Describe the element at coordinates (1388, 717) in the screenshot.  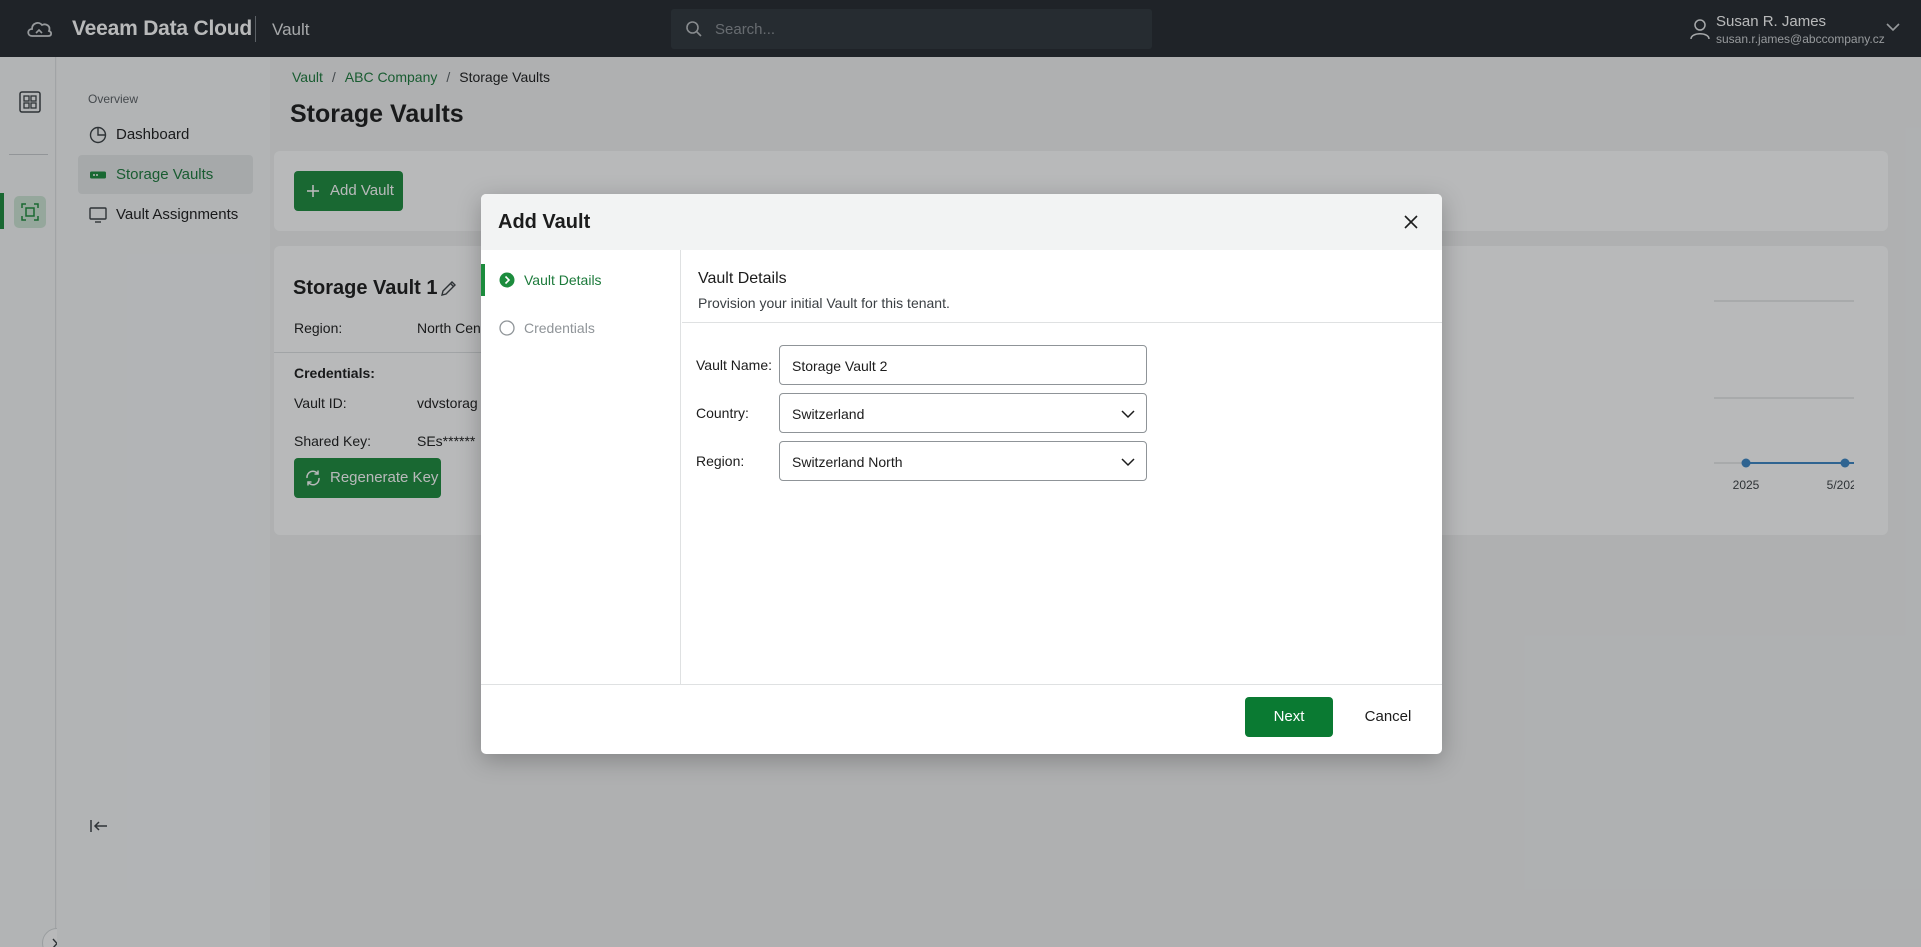
I see `cancel-button: Cancel` at that location.